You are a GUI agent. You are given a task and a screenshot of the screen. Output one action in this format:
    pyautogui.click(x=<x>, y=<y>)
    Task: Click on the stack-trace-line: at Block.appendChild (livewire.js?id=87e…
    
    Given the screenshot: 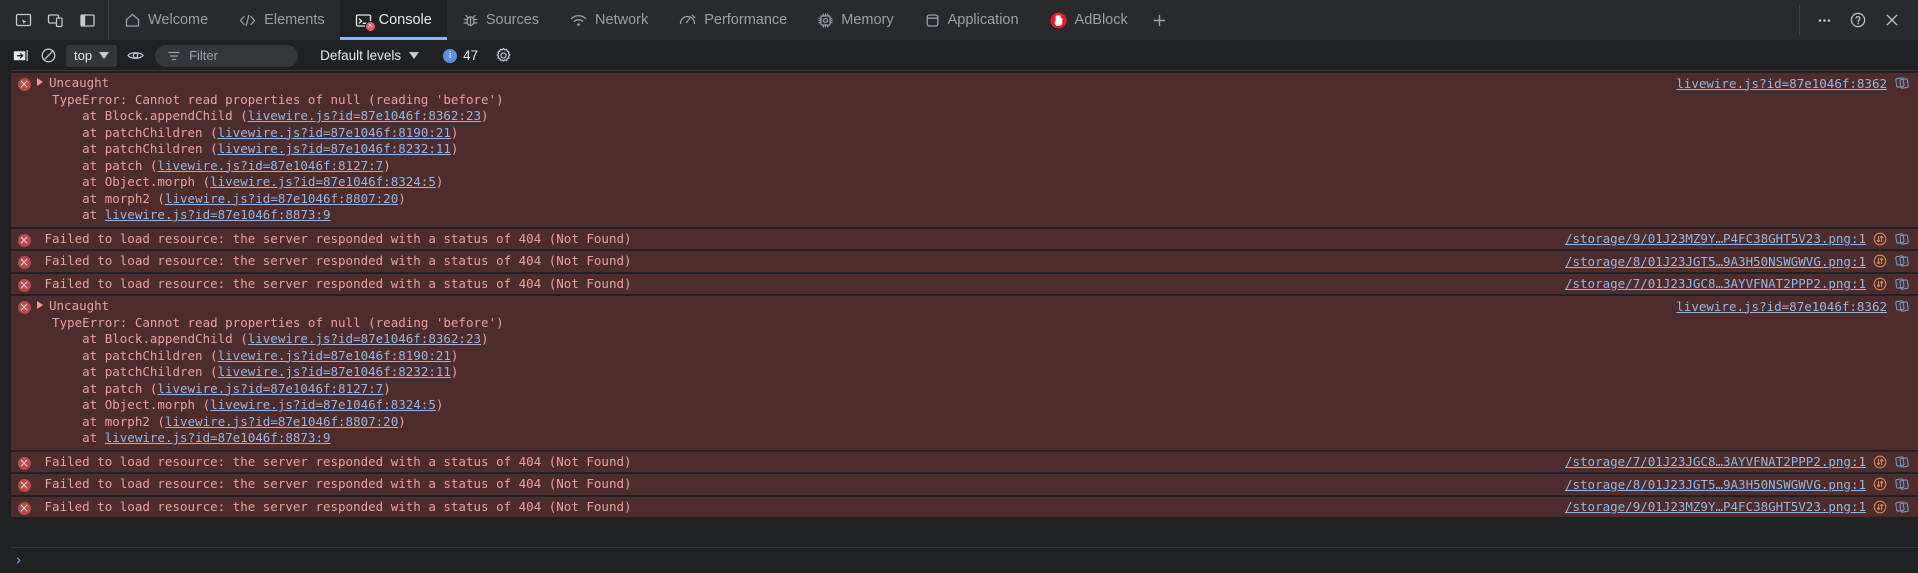 What is the action you would take?
    pyautogui.click(x=263, y=338)
    